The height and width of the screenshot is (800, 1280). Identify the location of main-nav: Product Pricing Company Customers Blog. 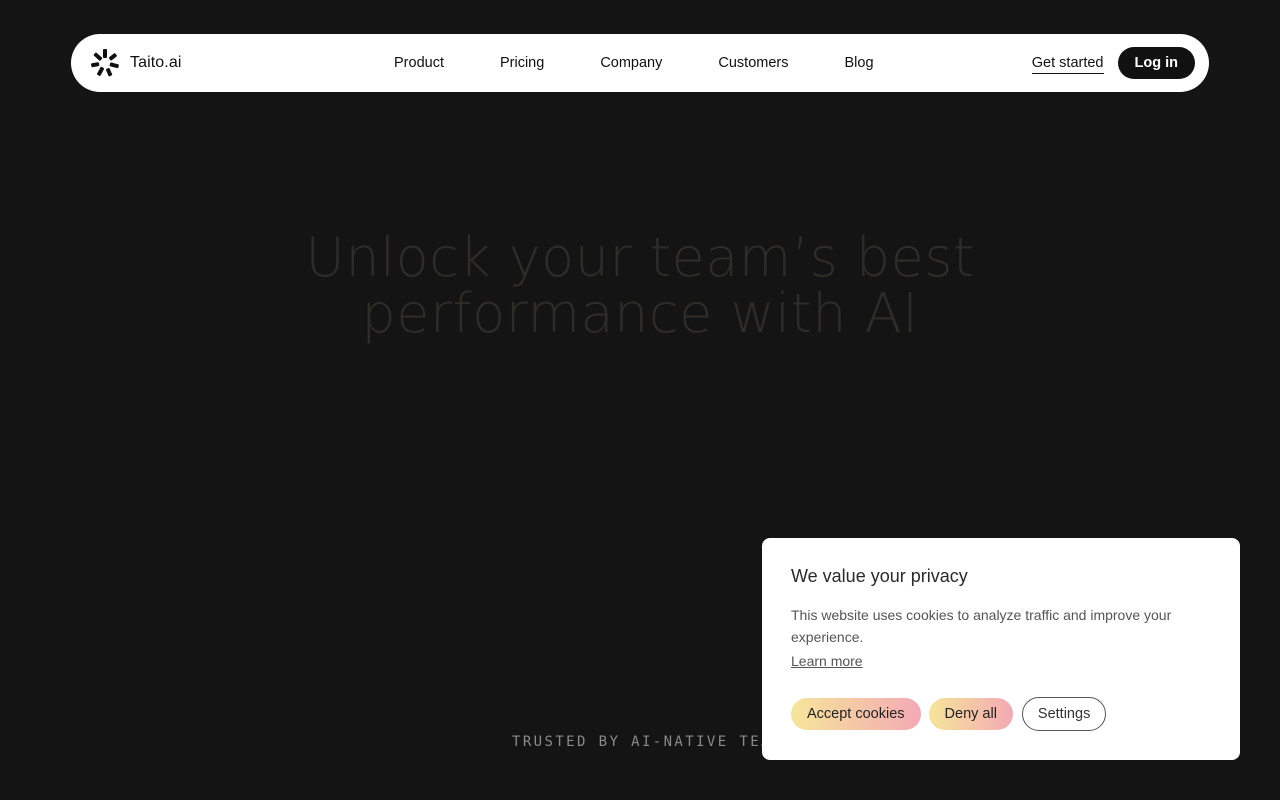
(634, 63).